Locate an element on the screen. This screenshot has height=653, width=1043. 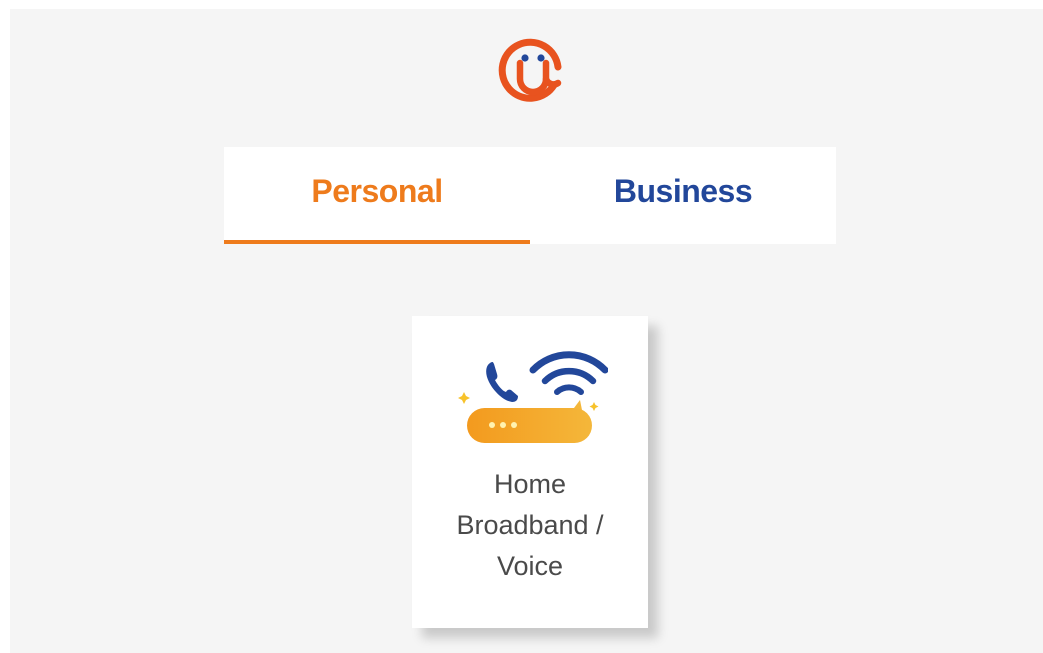
tab-personal-label: Personal is located at coordinates (377, 191).